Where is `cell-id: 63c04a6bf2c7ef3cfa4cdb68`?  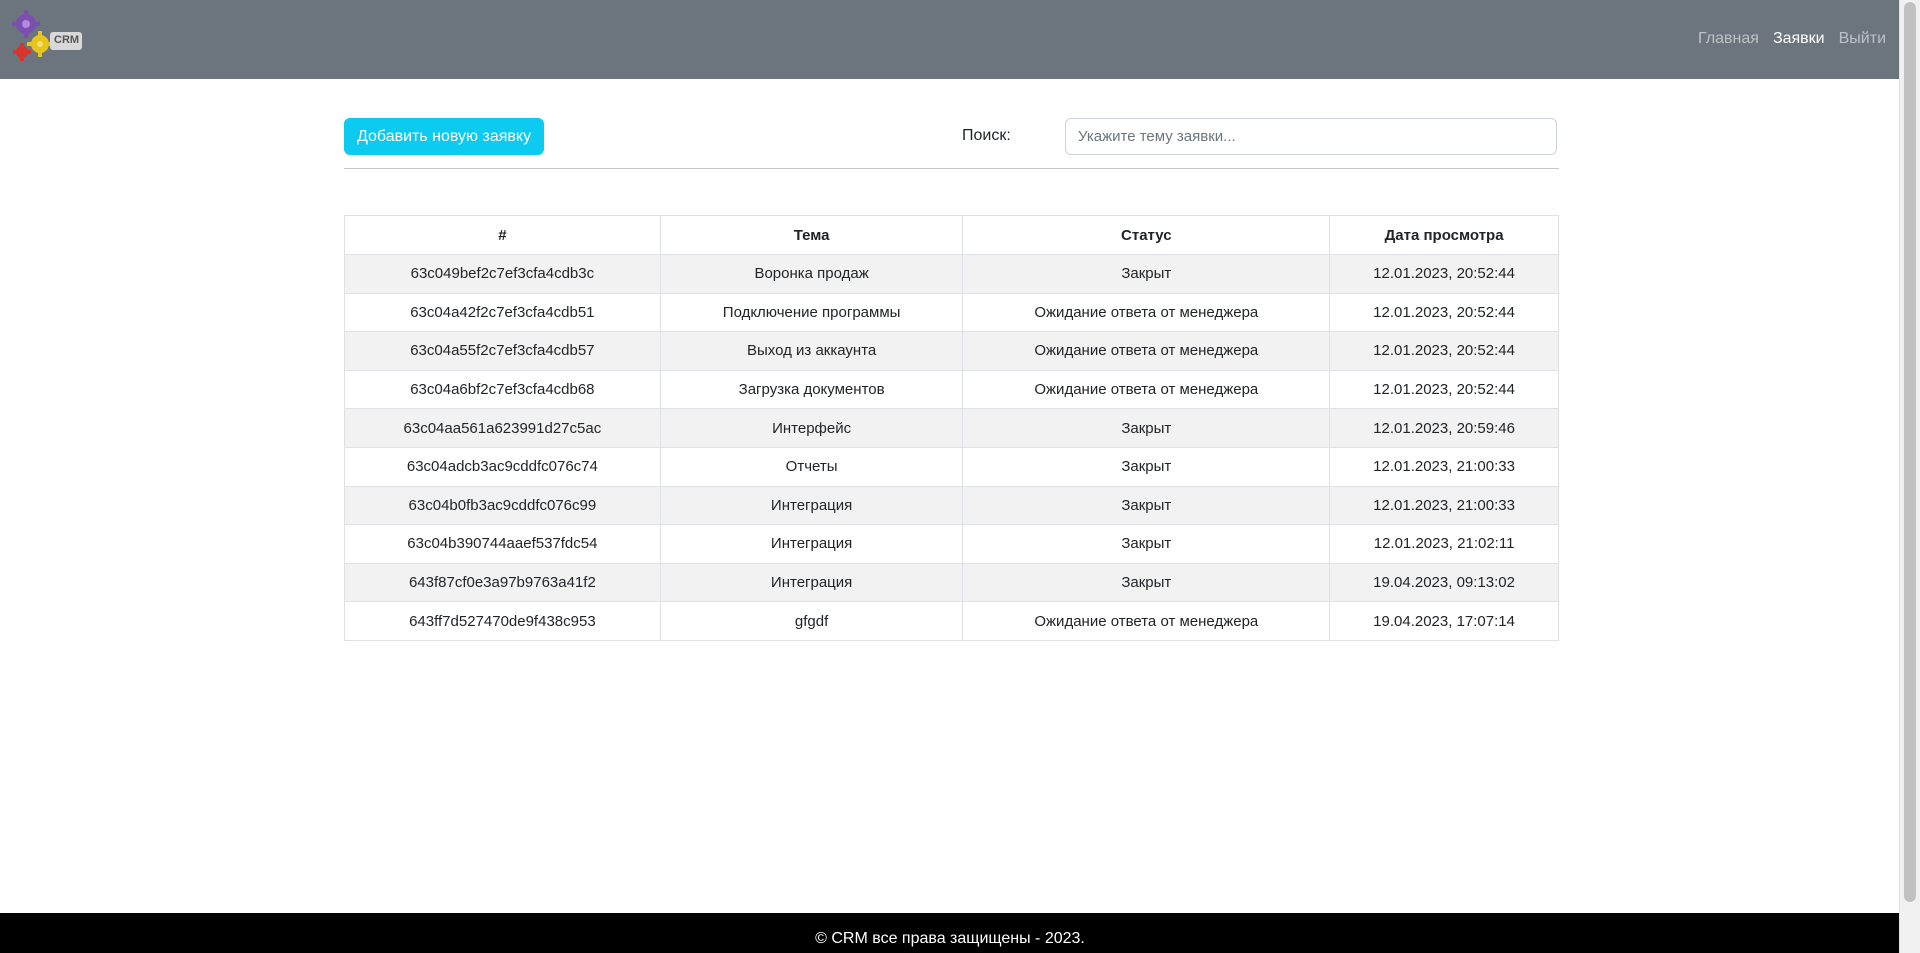 cell-id: 63c04a6bf2c7ef3cfa4cdb68 is located at coordinates (502, 389).